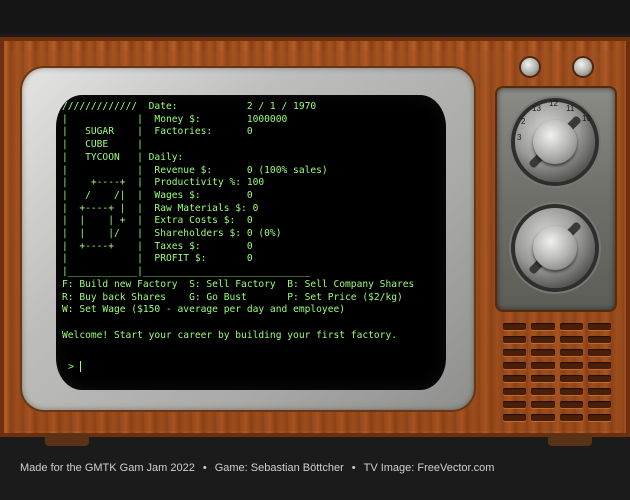  Describe the element at coordinates (157, 259) in the screenshot. I see `terminal-line: | | PROFIT $: 0` at that location.